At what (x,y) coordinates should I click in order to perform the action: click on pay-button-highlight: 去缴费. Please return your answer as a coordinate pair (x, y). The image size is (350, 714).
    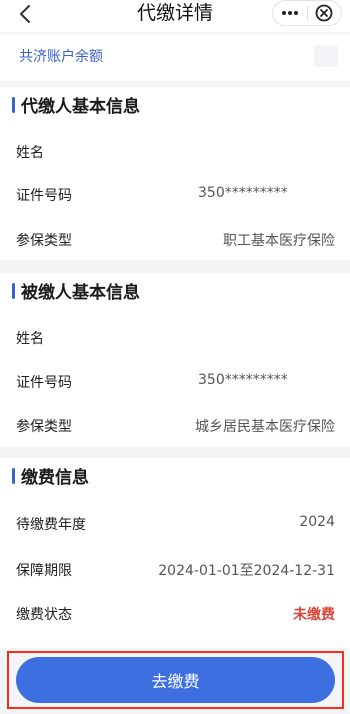
    Looking at the image, I should click on (175, 680).